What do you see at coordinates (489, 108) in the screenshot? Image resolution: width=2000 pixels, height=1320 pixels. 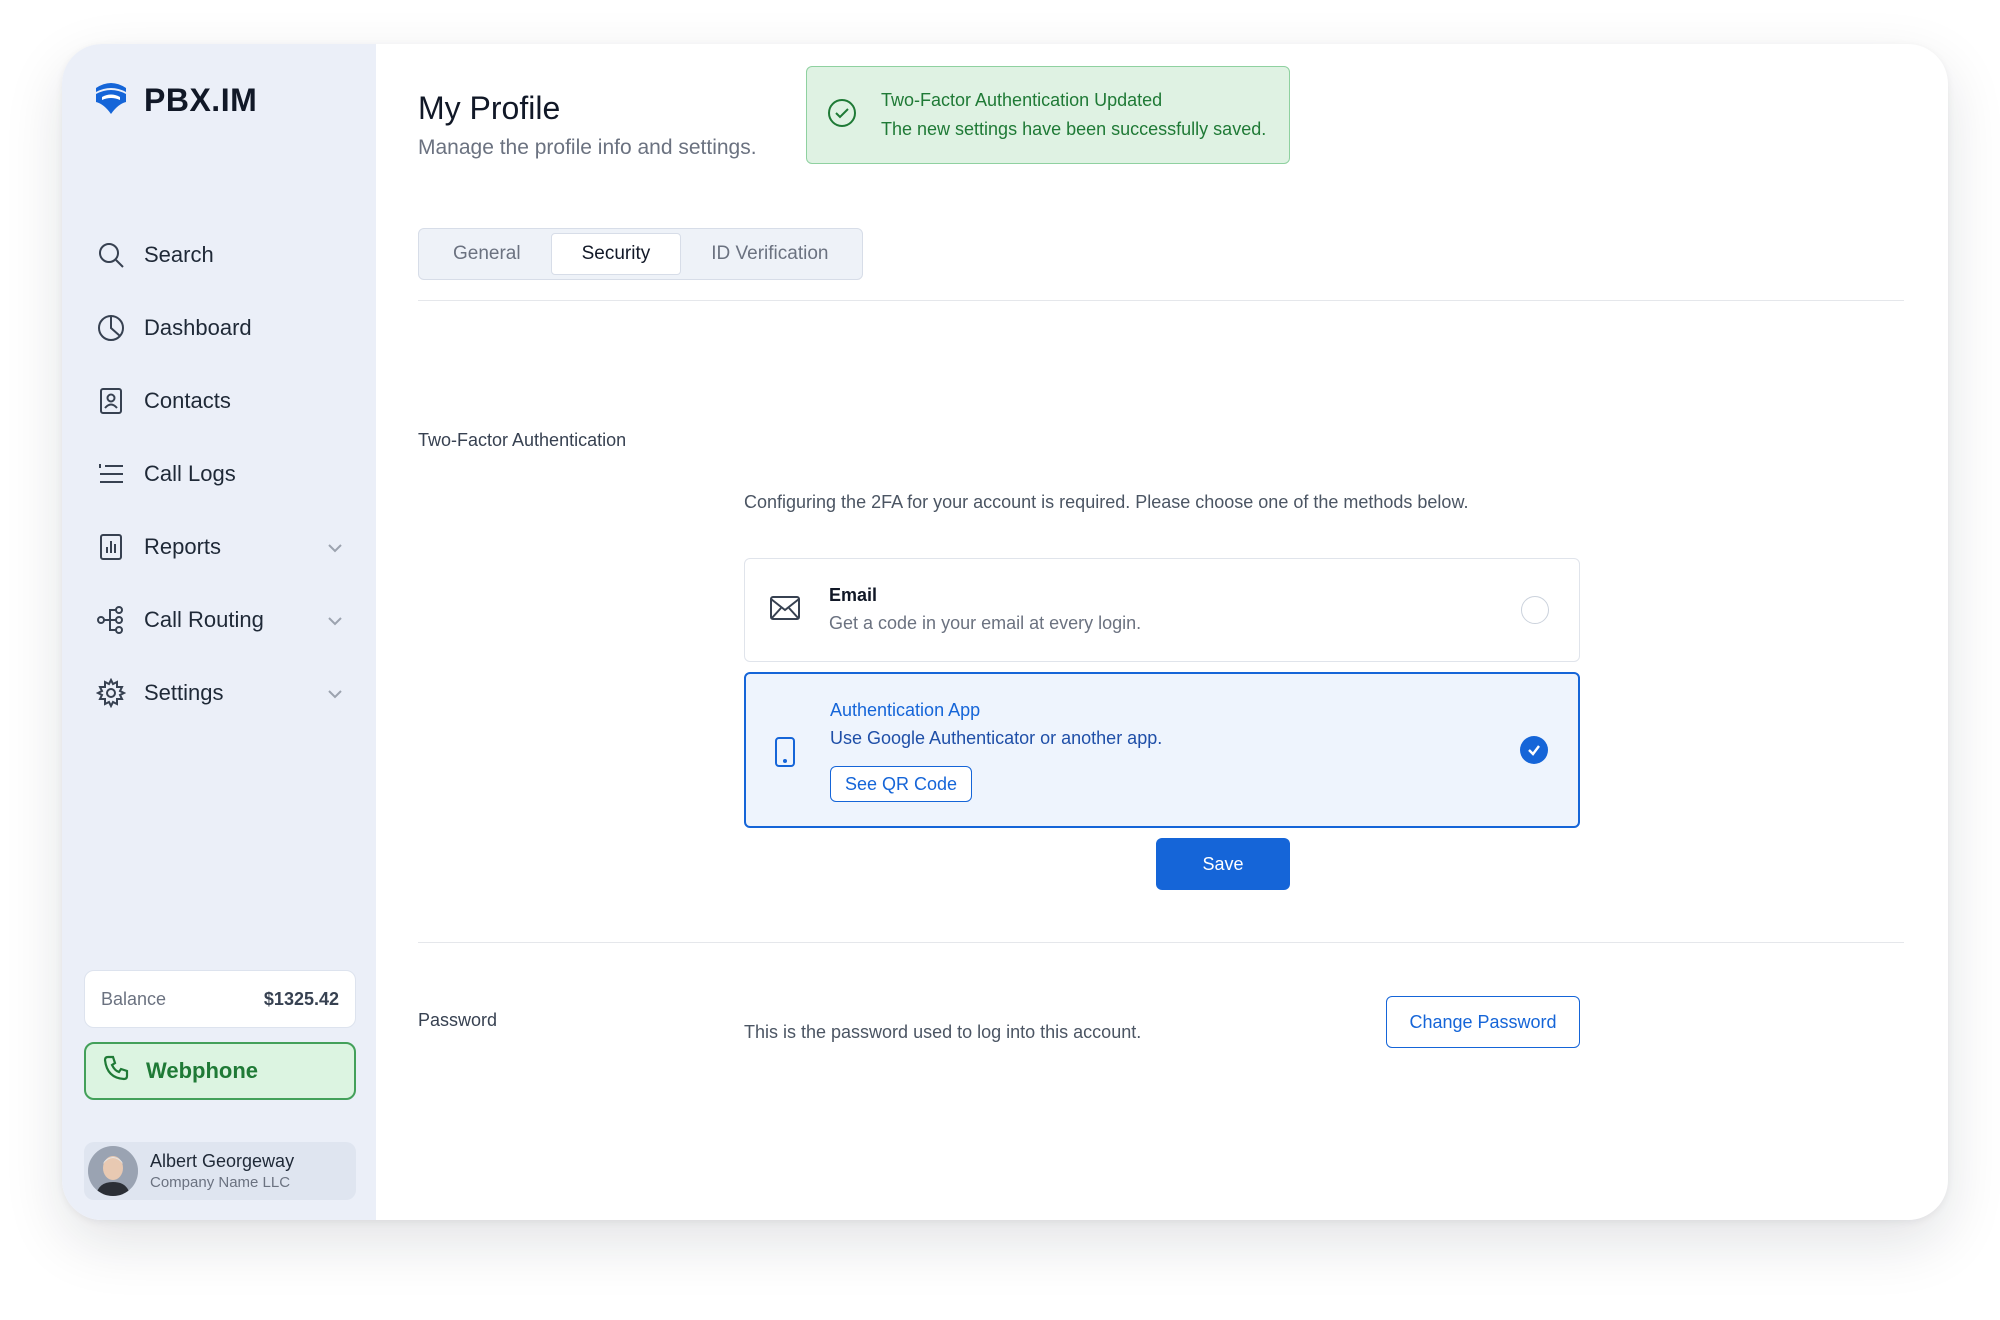 I see `page-title: My Profile` at bounding box center [489, 108].